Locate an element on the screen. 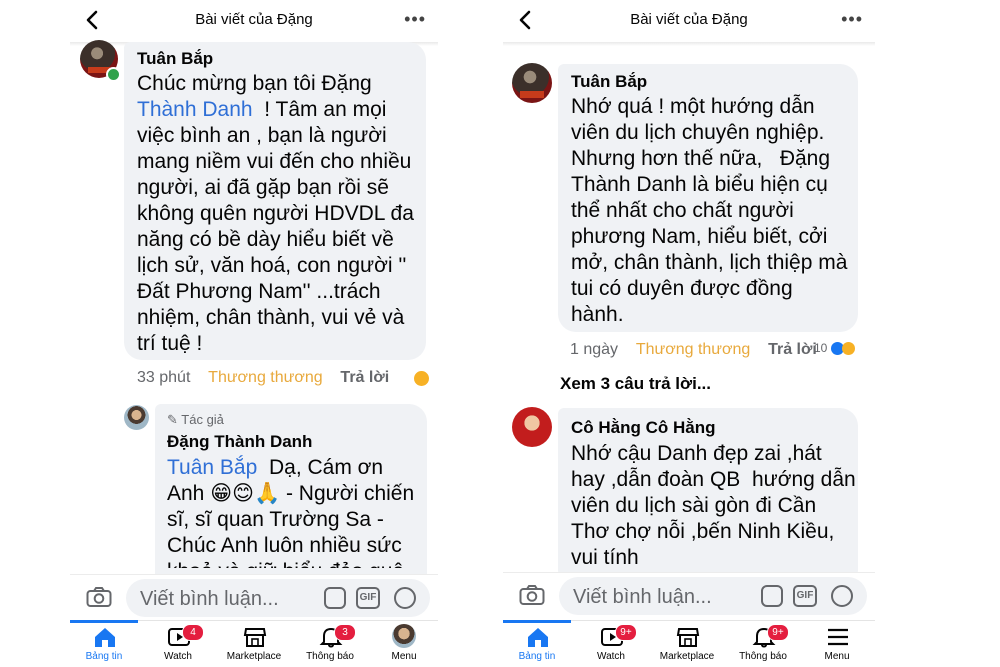  comment-line: trí tuệ ! is located at coordinates (170, 343).